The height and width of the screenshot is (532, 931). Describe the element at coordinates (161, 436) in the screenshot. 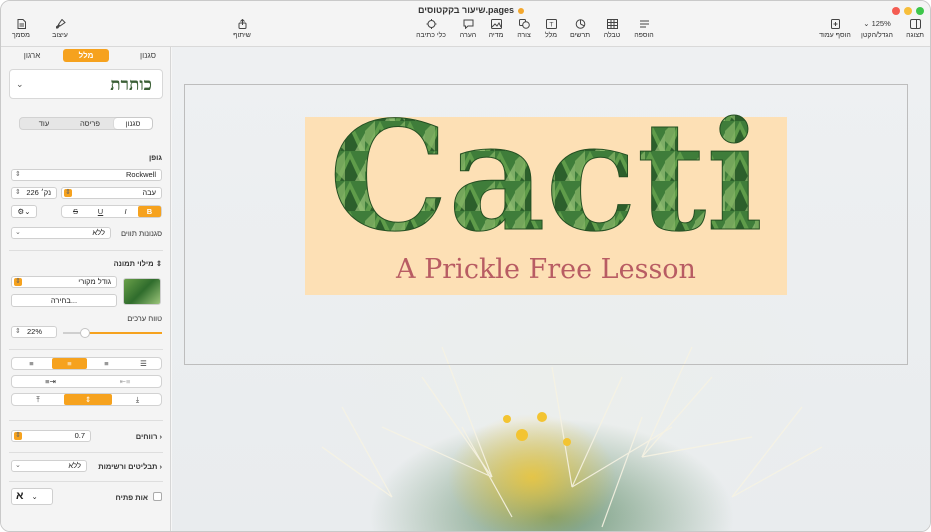

I see `chevron-right-icon: ›` at that location.